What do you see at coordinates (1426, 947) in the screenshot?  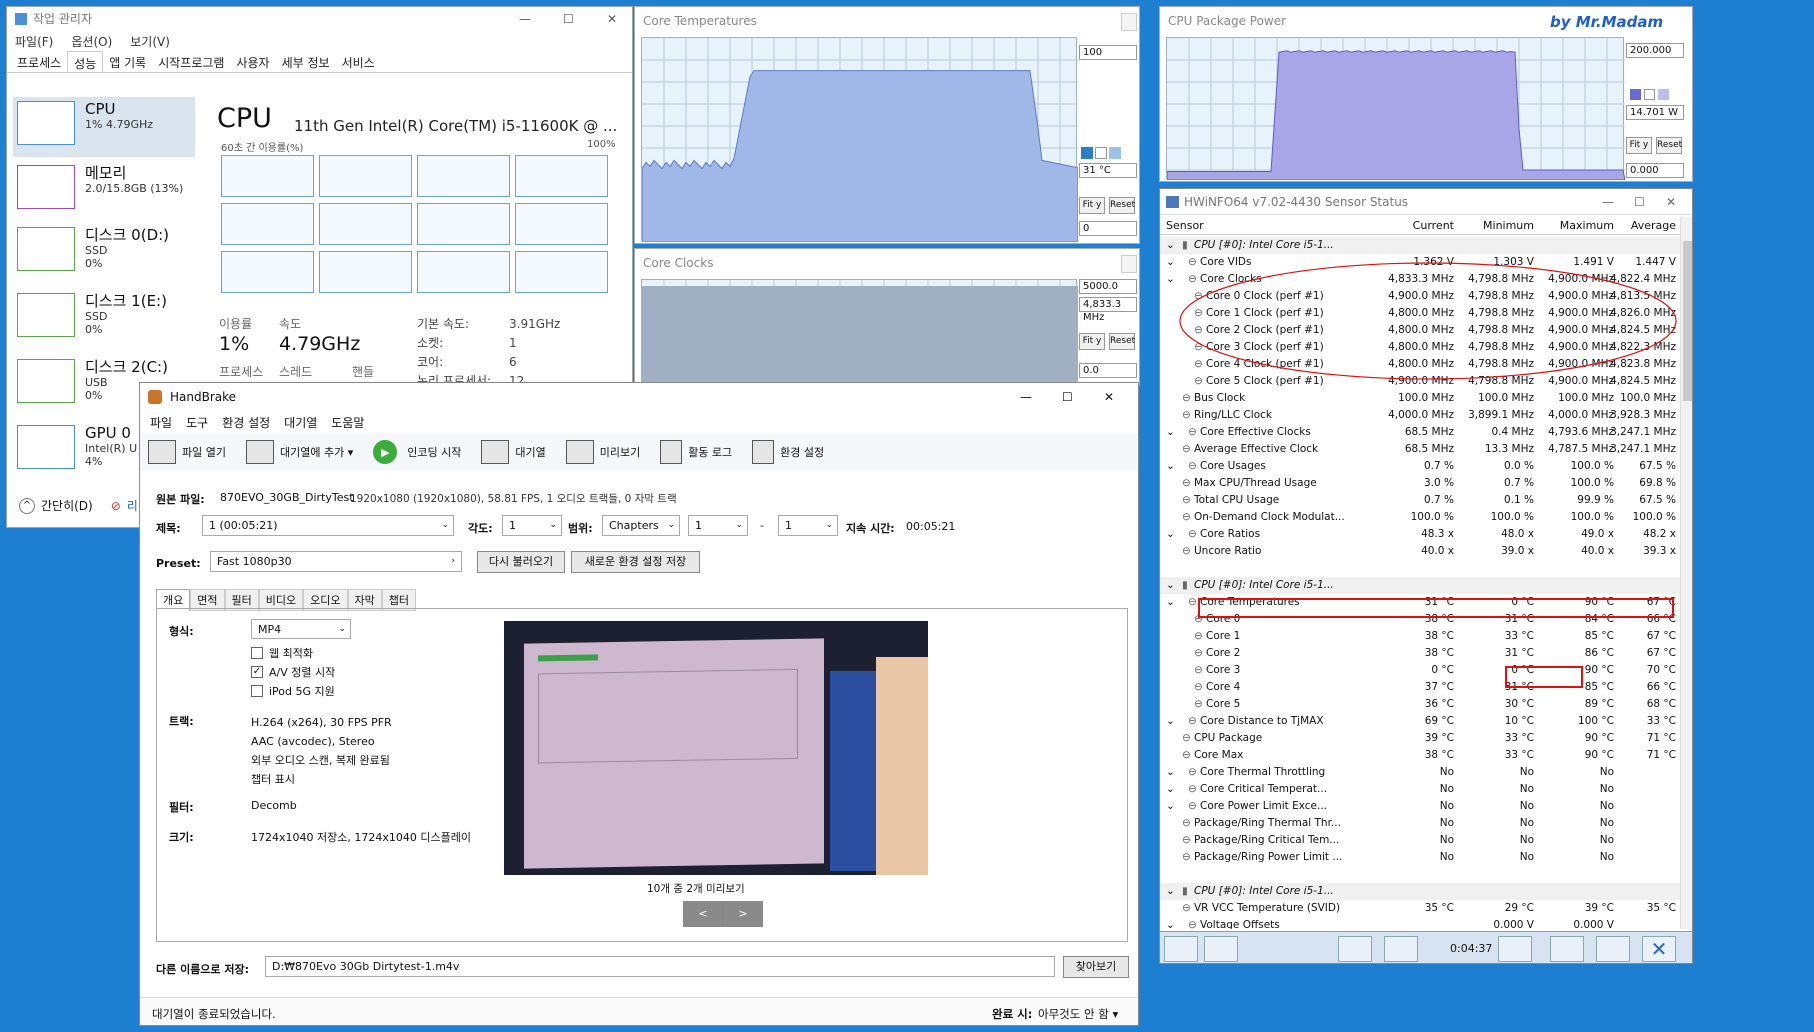 I see `hwinfo-bottom-toolbar: 0:04:37 ✕` at bounding box center [1426, 947].